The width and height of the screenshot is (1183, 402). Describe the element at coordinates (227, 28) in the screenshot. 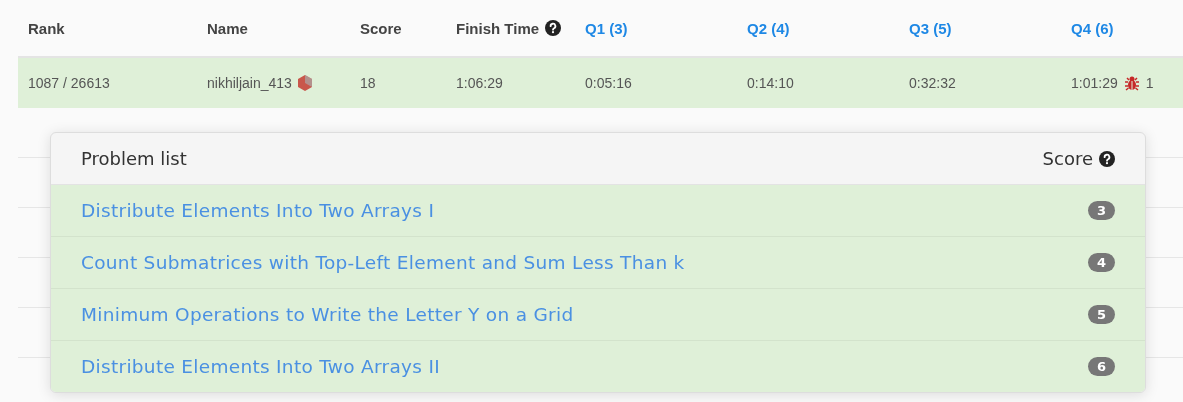

I see `column-header: Name` at that location.